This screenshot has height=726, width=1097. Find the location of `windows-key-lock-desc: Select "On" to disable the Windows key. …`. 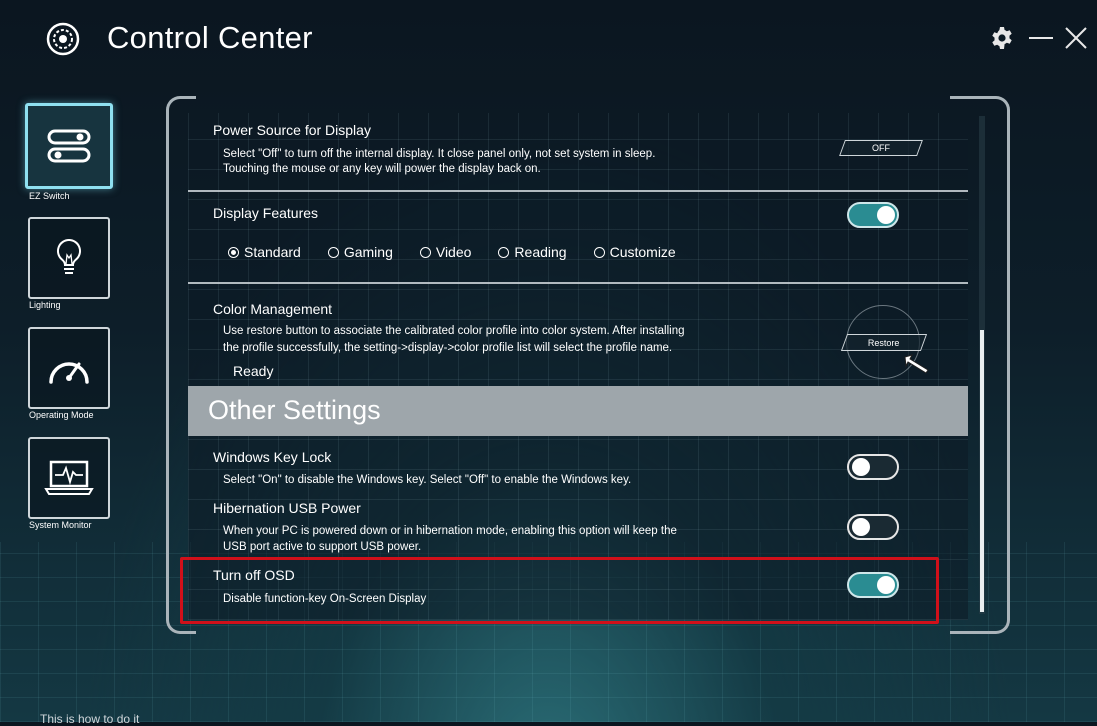

windows-key-lock-desc: Select "On" to disable the Windows key. … is located at coordinates (427, 480).